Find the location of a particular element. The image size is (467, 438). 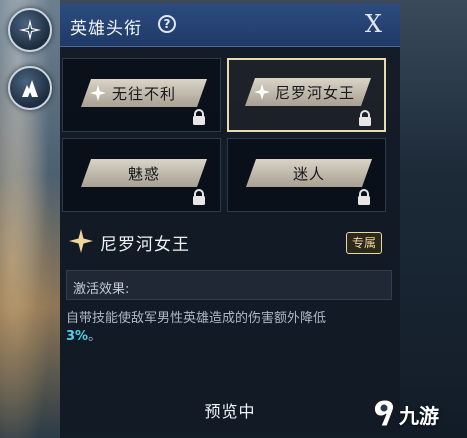

title-label: 迷人 is located at coordinates (308, 173).